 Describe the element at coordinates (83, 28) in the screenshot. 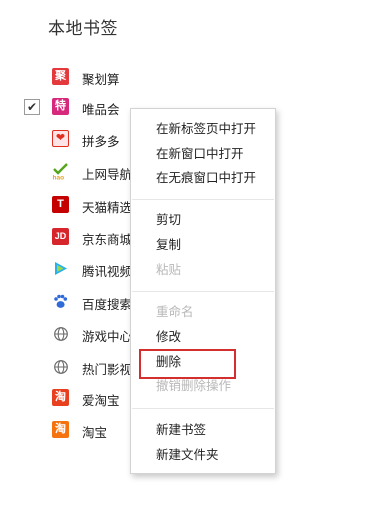

I see `page-title: 本地书签` at that location.